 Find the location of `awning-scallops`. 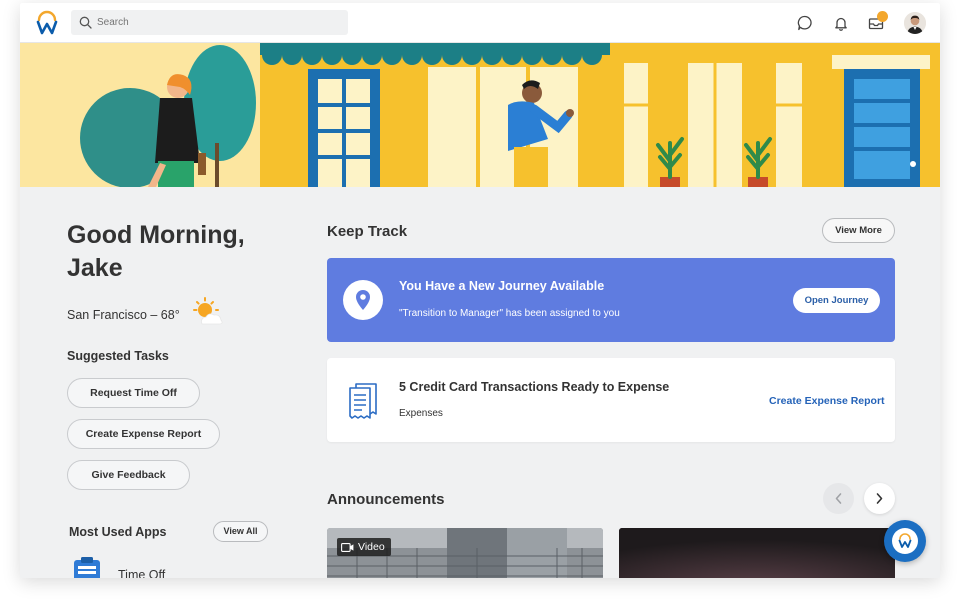

awning-scallops is located at coordinates (432, 55).